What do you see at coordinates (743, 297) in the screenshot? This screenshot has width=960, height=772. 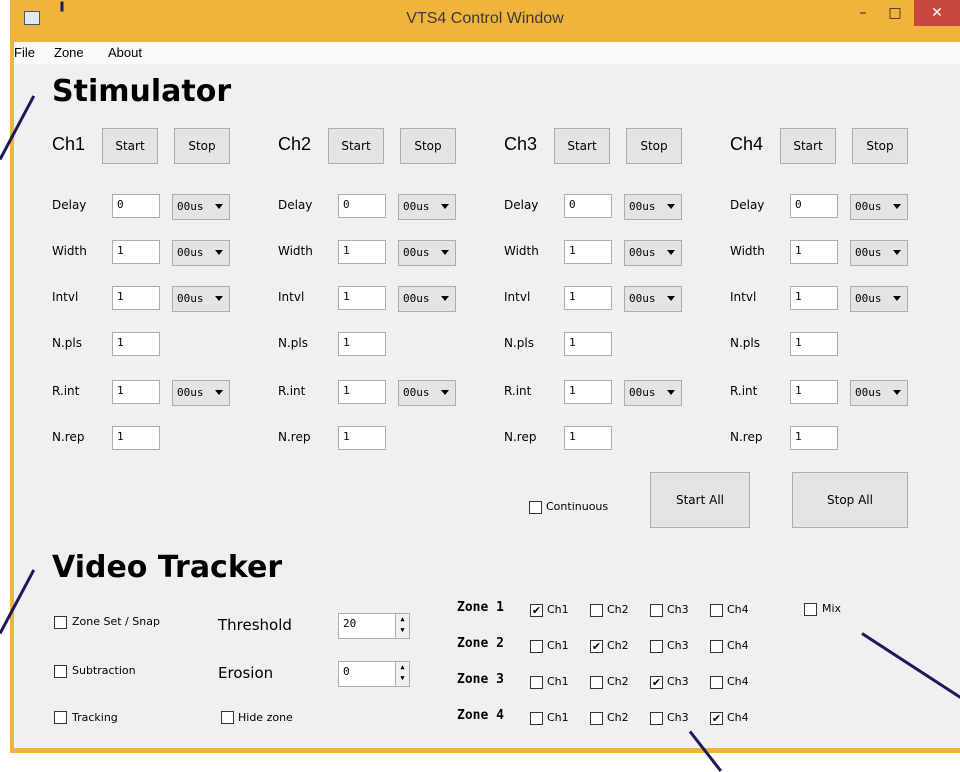 I see `ch4-intvl-label: Intvl` at bounding box center [743, 297].